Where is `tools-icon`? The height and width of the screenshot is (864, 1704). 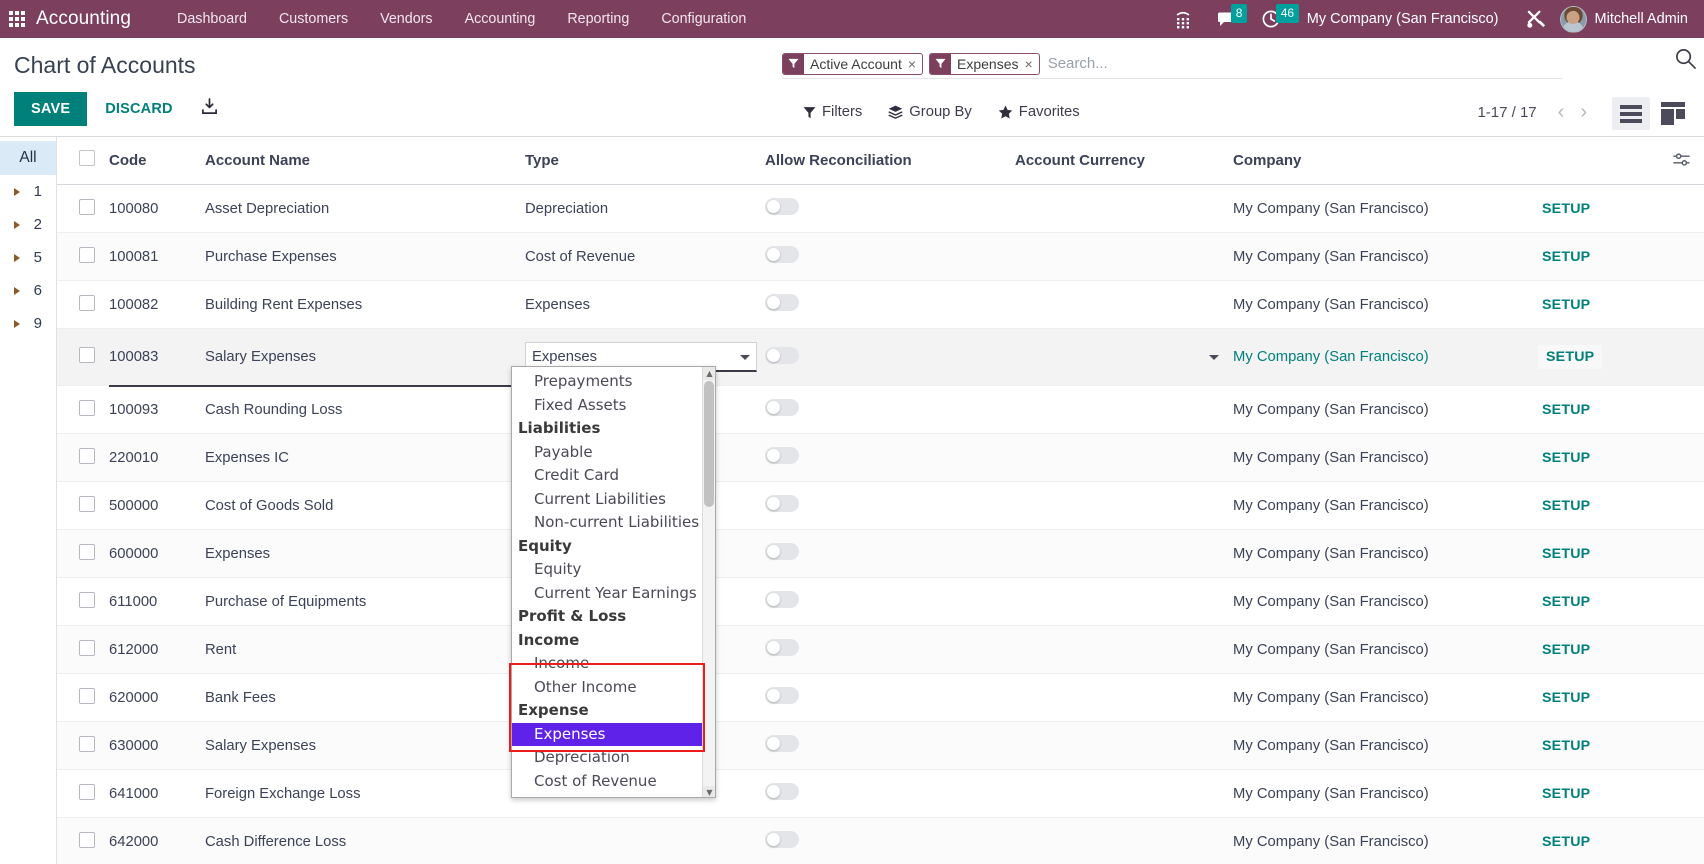 tools-icon is located at coordinates (1536, 19).